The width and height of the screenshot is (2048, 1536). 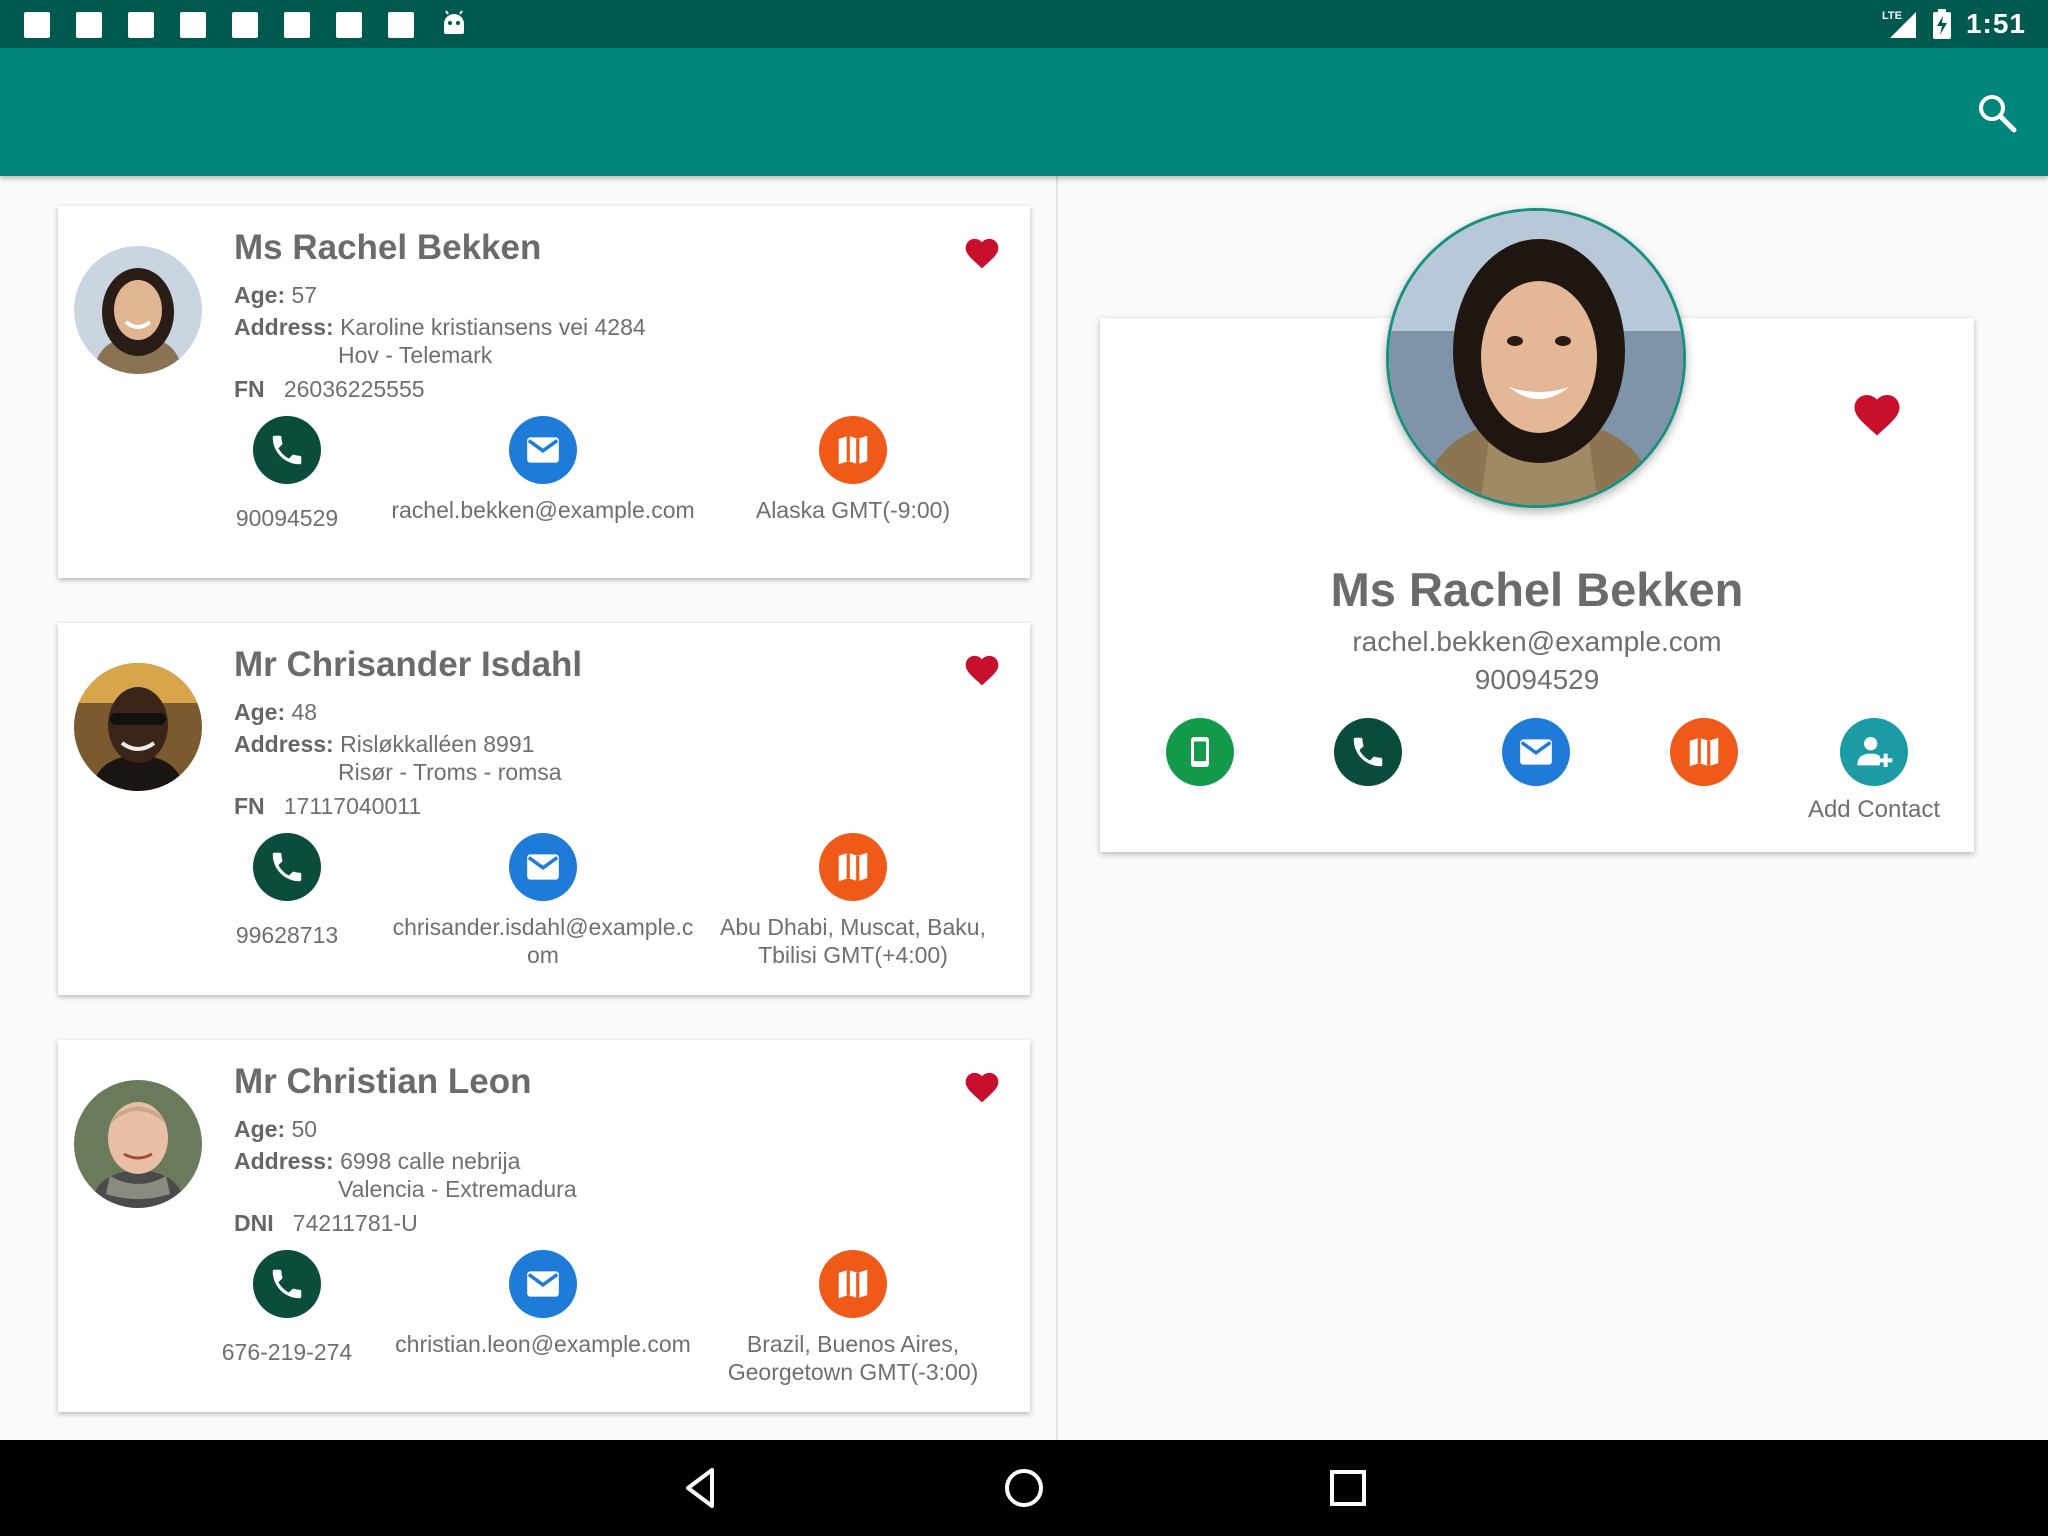 What do you see at coordinates (543, 510) in the screenshot?
I see `email-address: rachel.bekken@example.com` at bounding box center [543, 510].